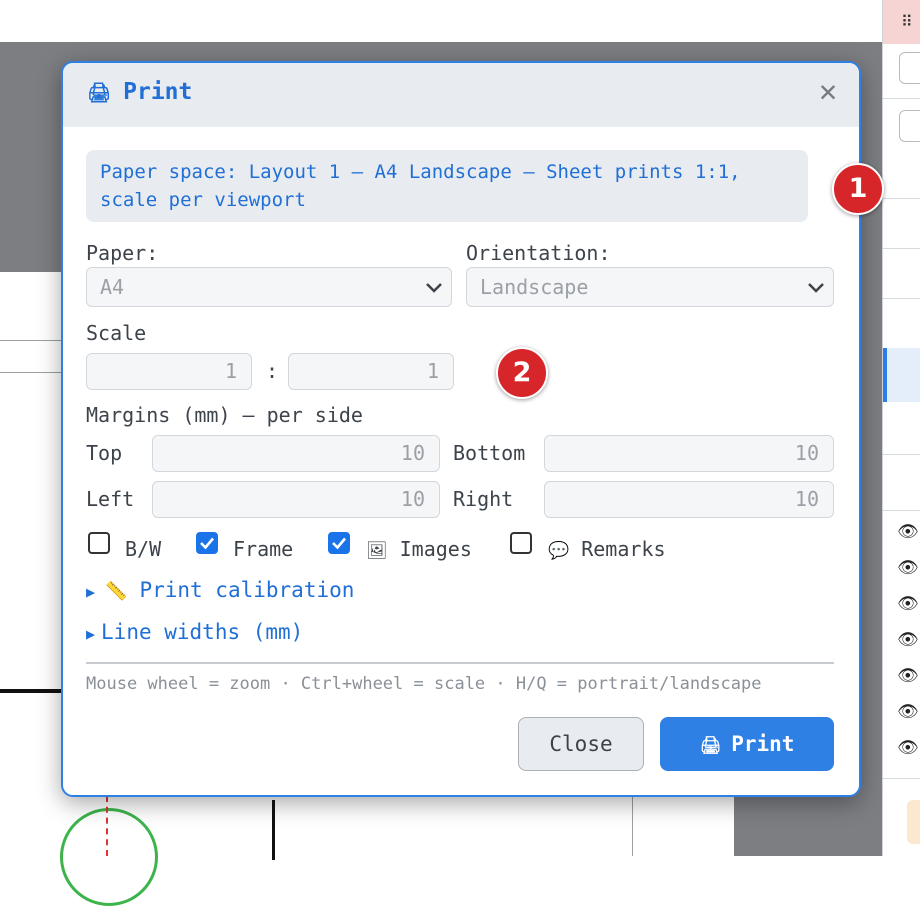 This screenshot has width=920, height=906. I want to click on step-badge-2: 2, so click(522, 373).